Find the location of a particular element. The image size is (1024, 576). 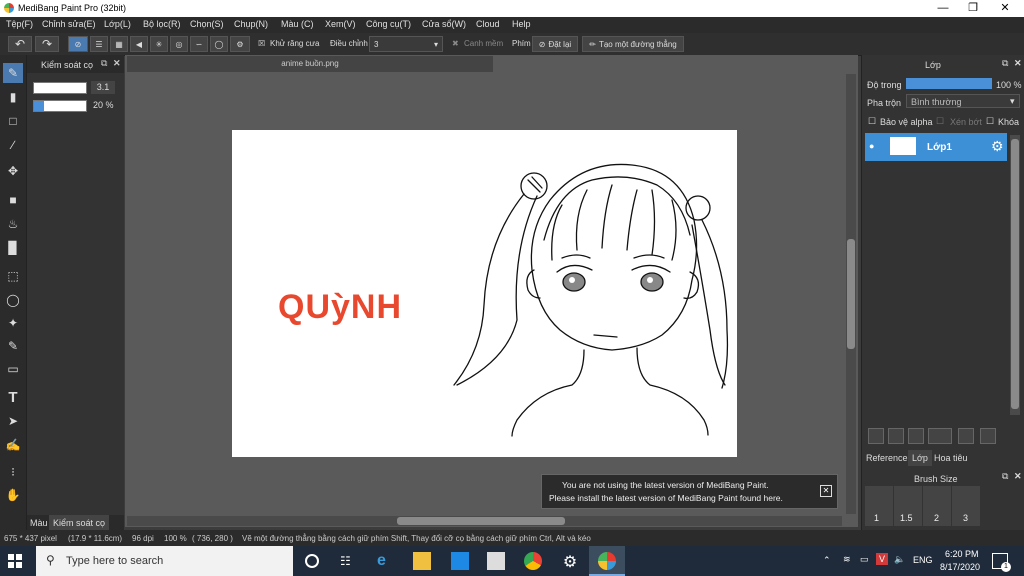

medibang-taskbar-button is located at coordinates (607, 561).